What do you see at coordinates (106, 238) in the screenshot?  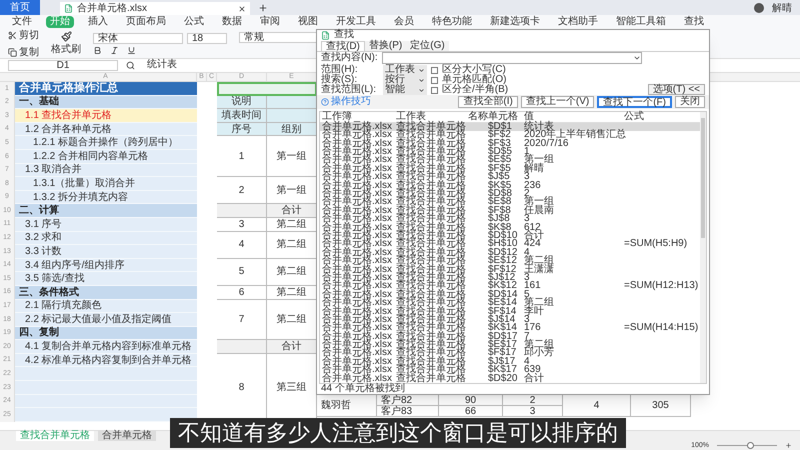 I see `outline-item: 3.2 求和` at bounding box center [106, 238].